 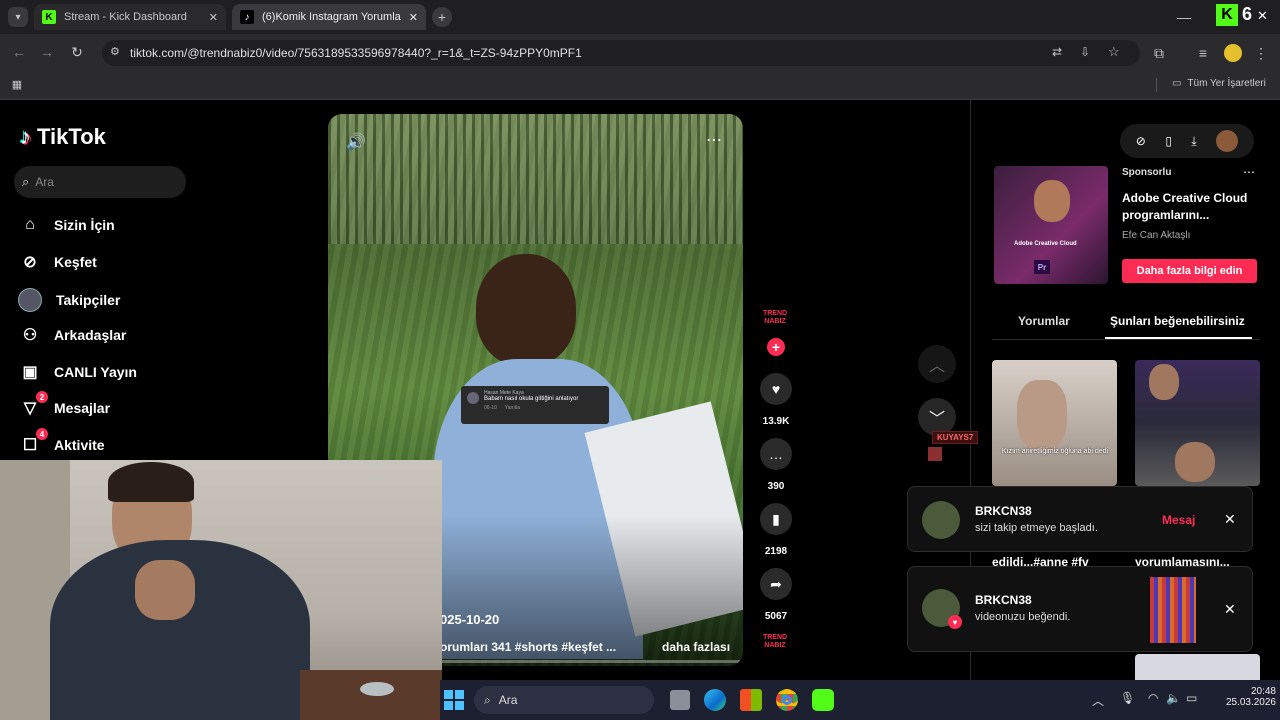 I want to click on ad-thumbnail: Adobe Creative Cloud Pr, so click(x=1051, y=225).